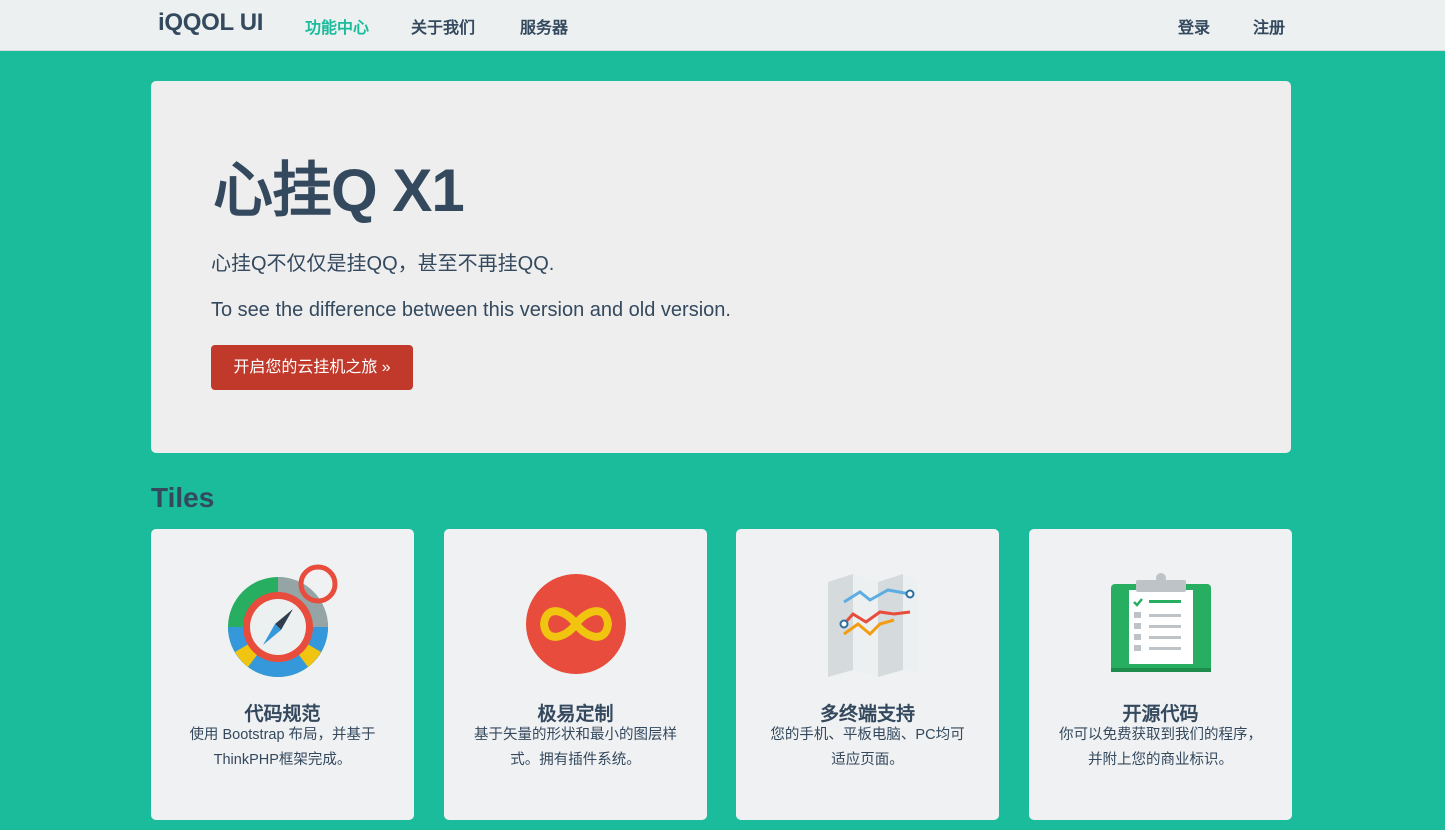  Describe the element at coordinates (867, 714) in the screenshot. I see `tile-title: 多终端支持` at that location.